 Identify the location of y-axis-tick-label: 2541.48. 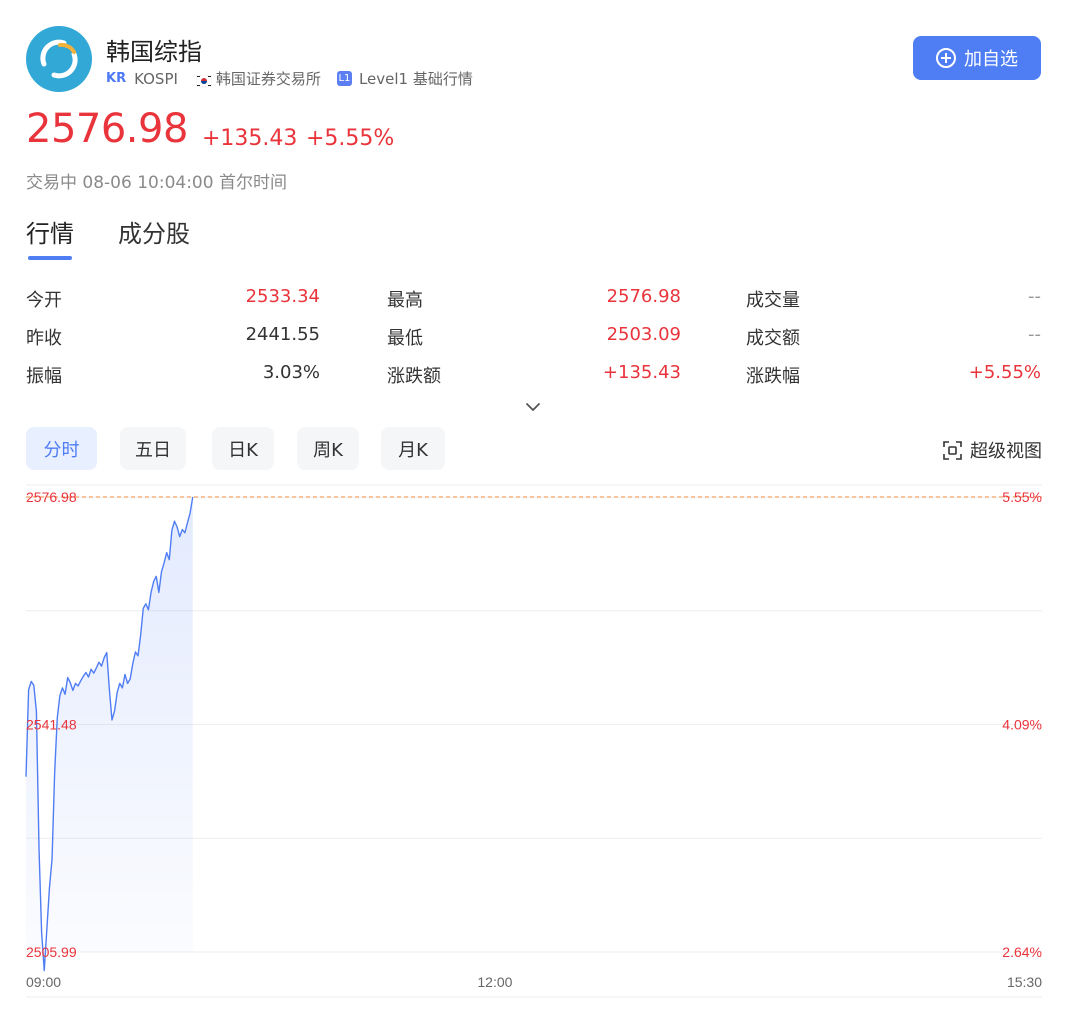
(51, 725).